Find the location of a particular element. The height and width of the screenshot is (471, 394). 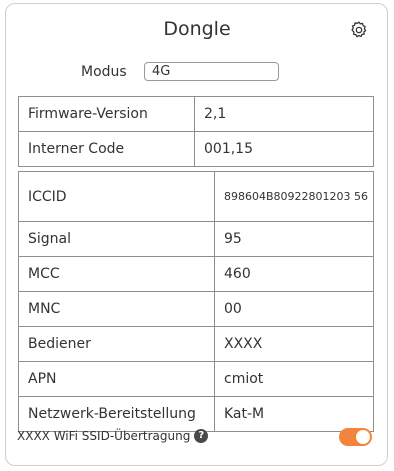

table-row: MCC 460 is located at coordinates (196, 274).